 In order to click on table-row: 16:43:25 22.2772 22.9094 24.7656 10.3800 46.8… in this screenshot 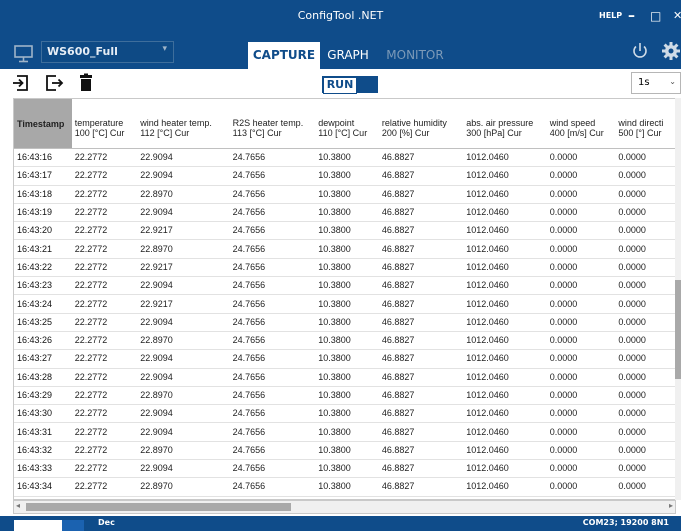, I will do `click(344, 322)`.